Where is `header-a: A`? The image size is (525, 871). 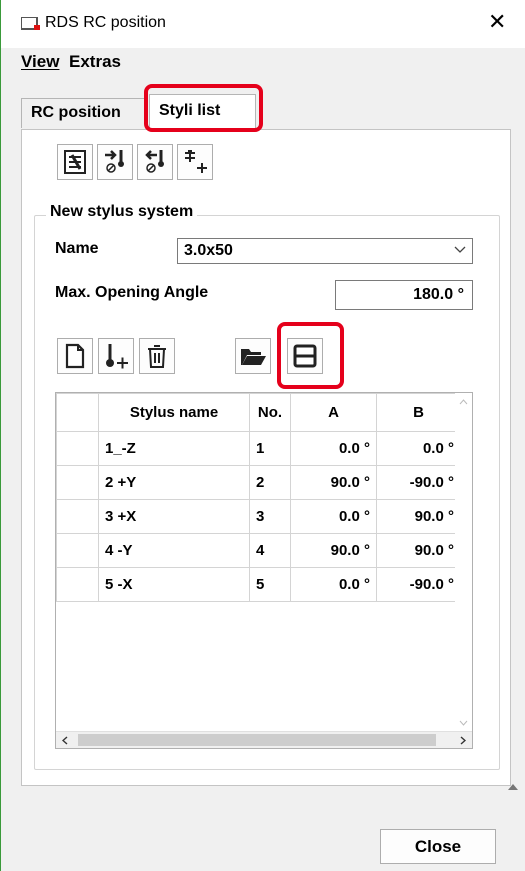
header-a: A is located at coordinates (333, 412).